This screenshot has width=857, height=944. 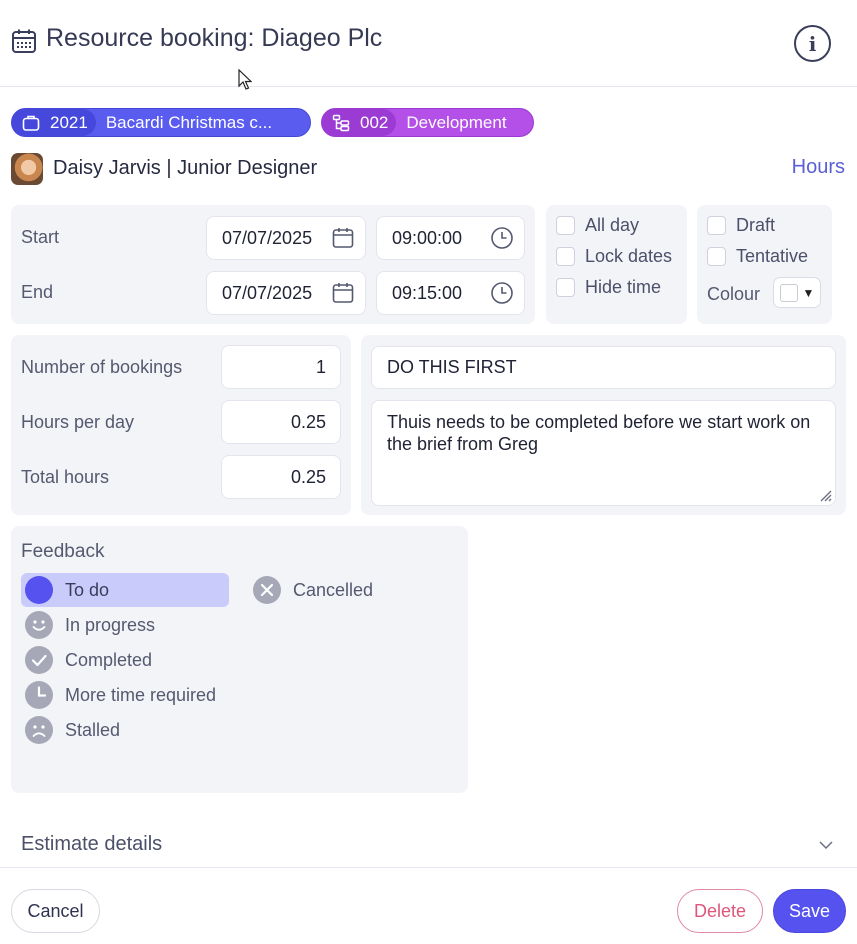 What do you see at coordinates (70, 730) in the screenshot?
I see `feedback-option-stalled: Stalled` at bounding box center [70, 730].